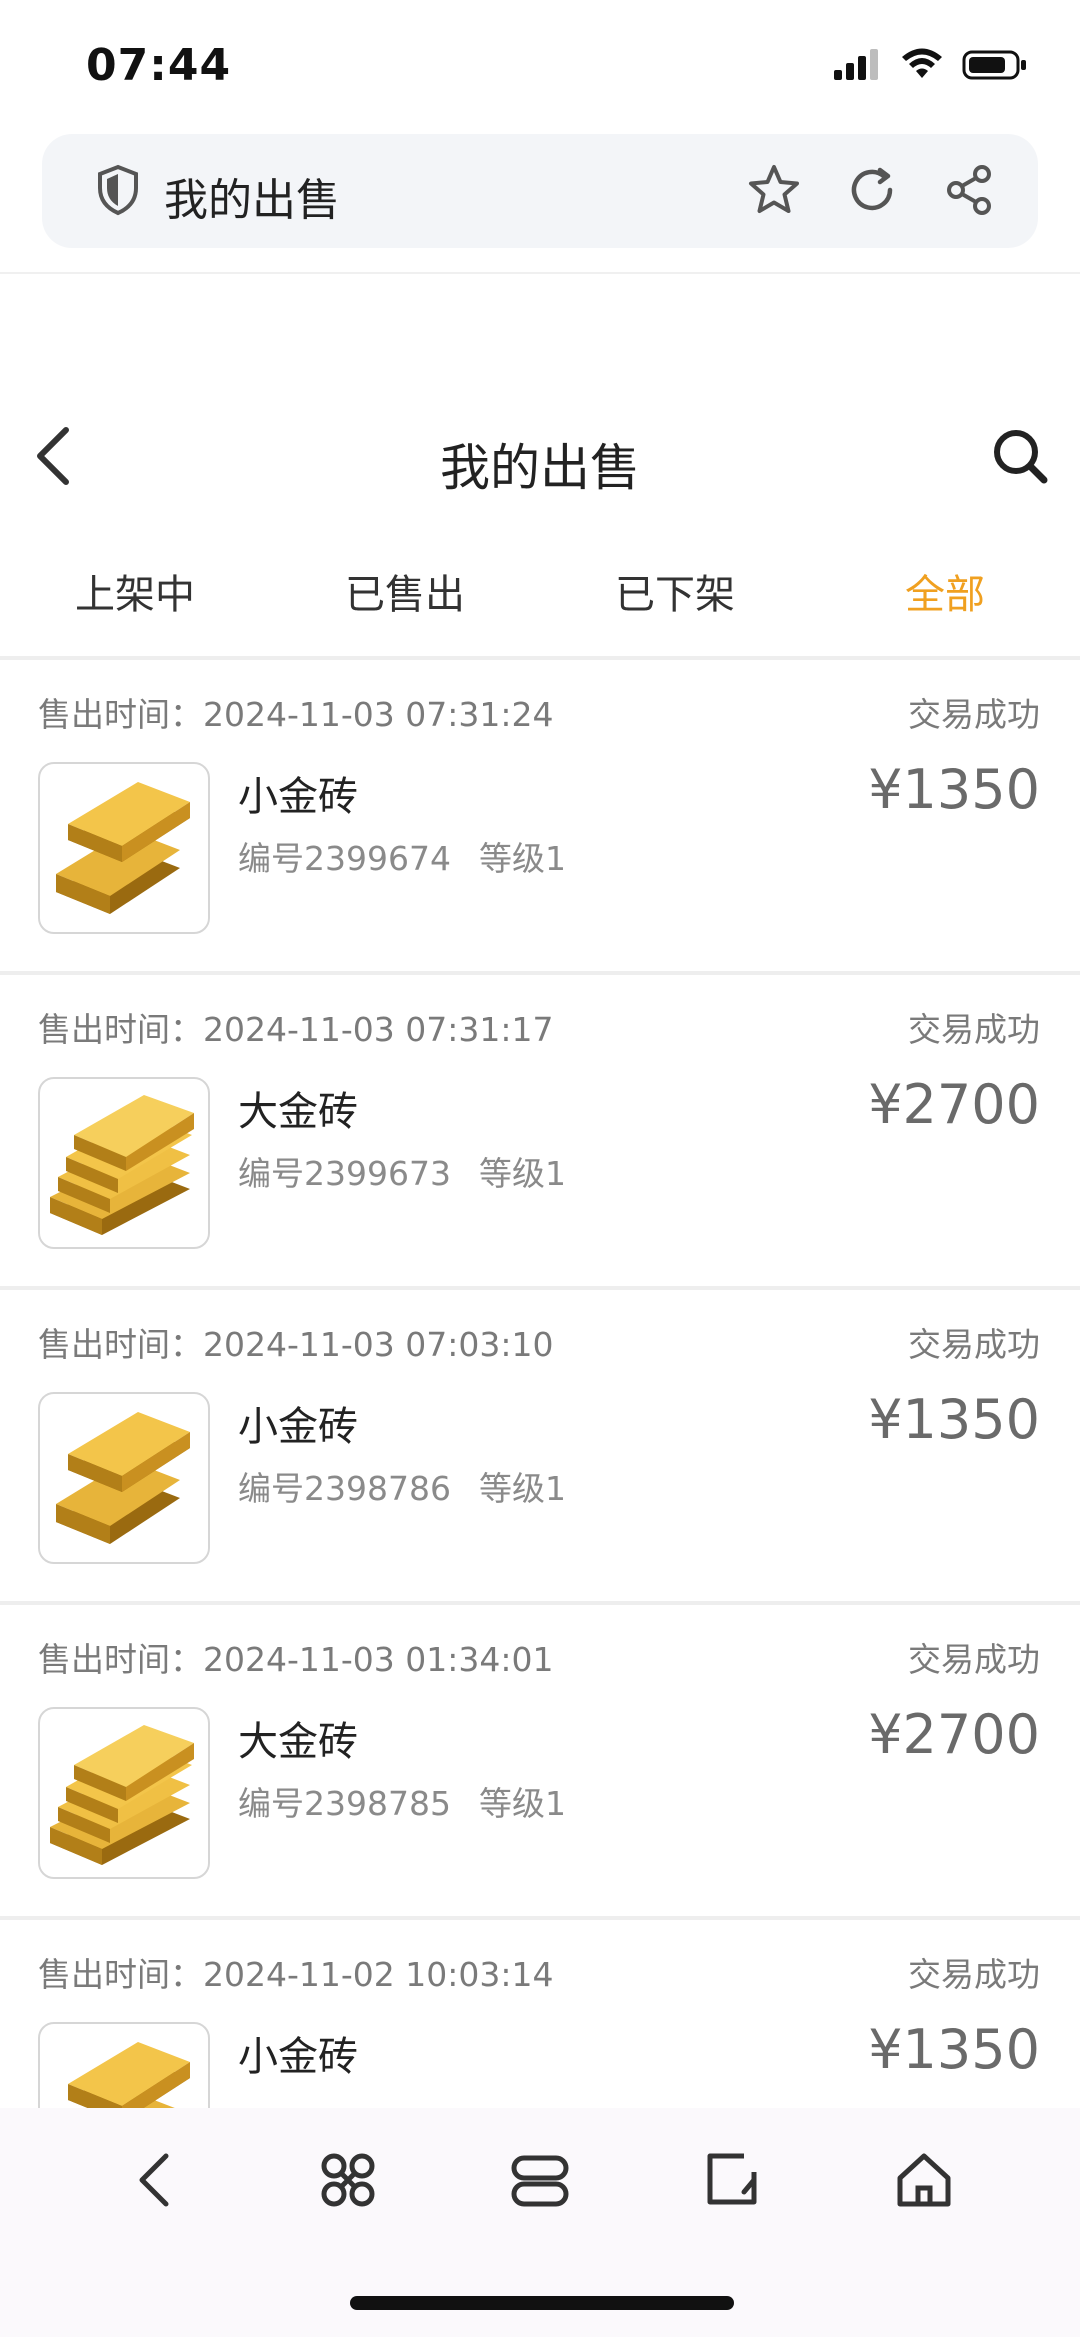 This screenshot has width=1080, height=2337. What do you see at coordinates (344, 1803) in the screenshot?
I see `item-id: 编号2398785` at bounding box center [344, 1803].